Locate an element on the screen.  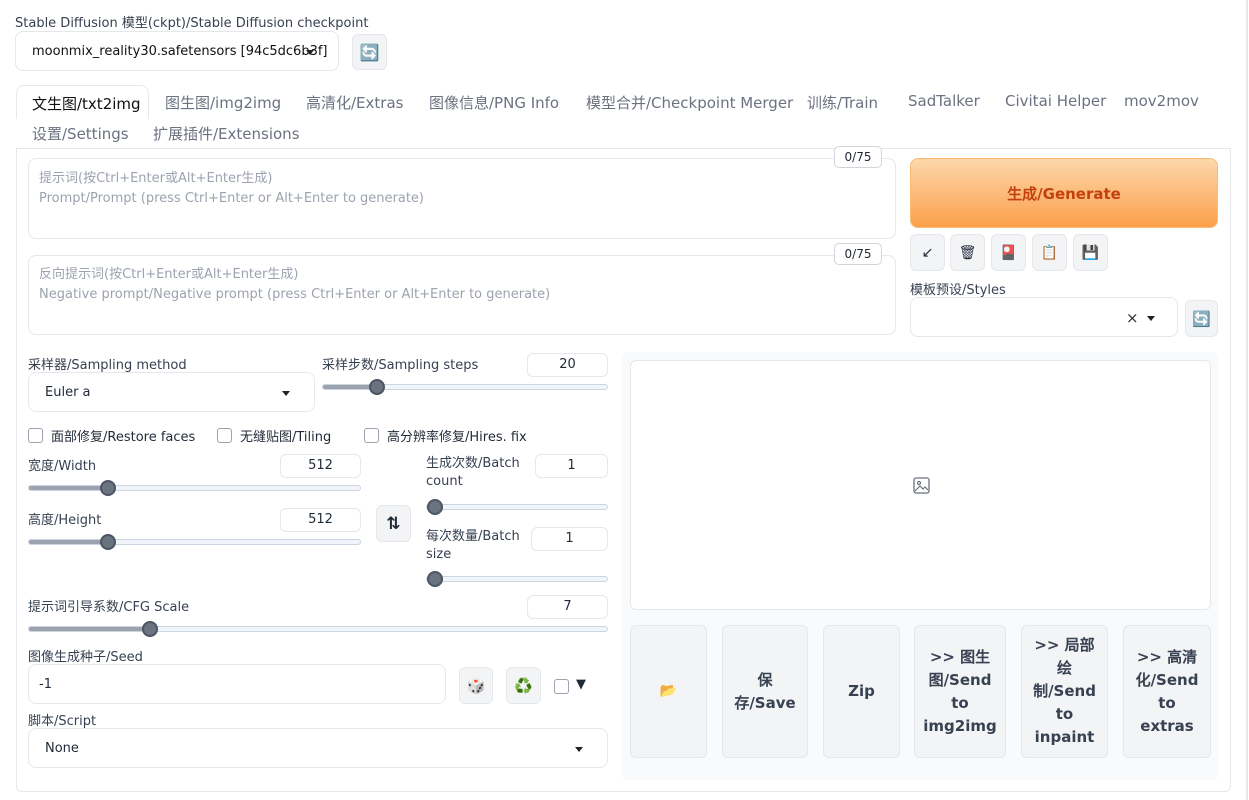
batch-size-label: 每次数量/Batch size is located at coordinates (473, 546).